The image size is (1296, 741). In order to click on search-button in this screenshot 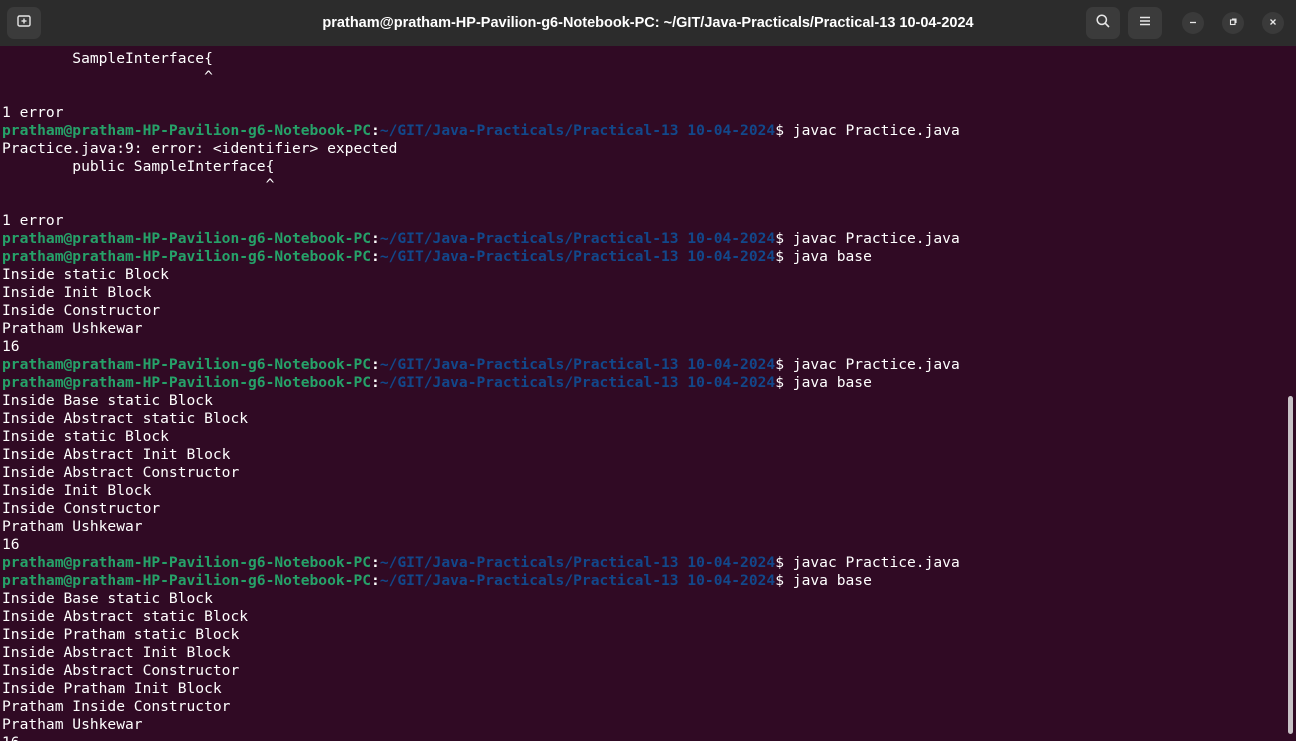, I will do `click(1103, 23)`.